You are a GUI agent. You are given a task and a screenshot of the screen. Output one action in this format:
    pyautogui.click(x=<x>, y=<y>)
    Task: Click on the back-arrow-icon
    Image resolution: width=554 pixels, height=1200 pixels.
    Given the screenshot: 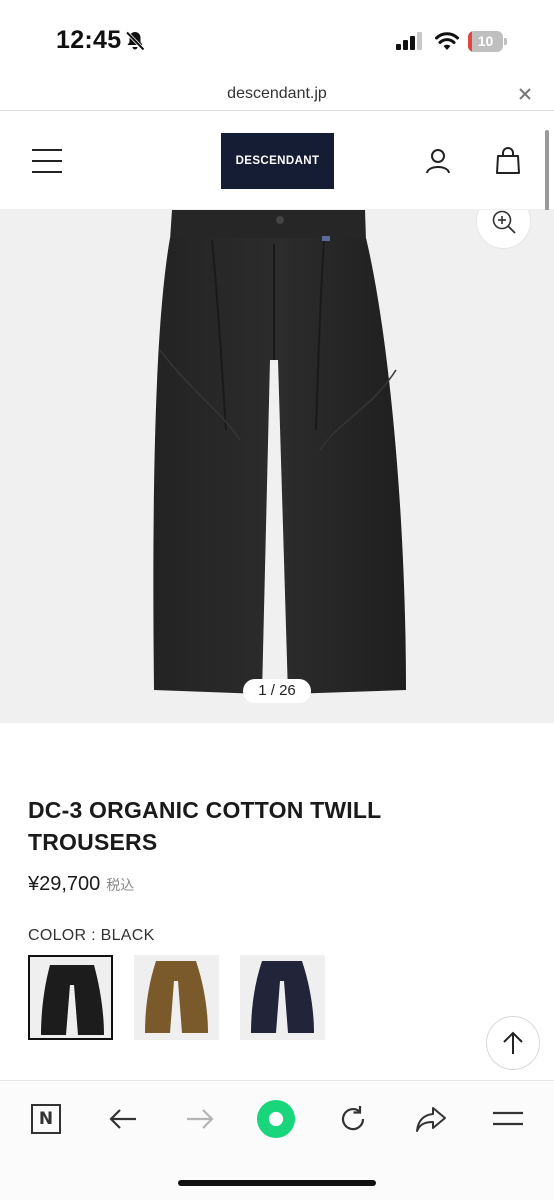 What is the action you would take?
    pyautogui.click(x=122, y=1119)
    